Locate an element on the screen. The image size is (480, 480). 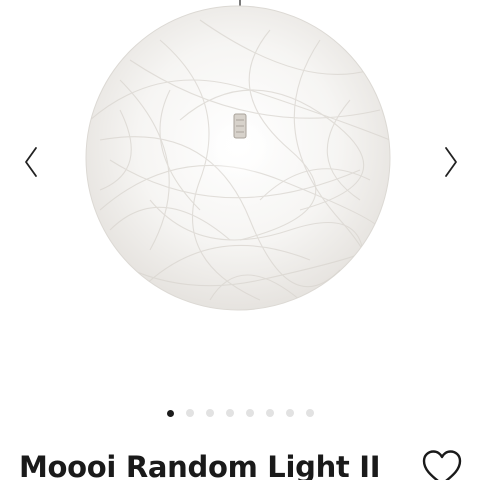
favorite-button is located at coordinates (442, 464).